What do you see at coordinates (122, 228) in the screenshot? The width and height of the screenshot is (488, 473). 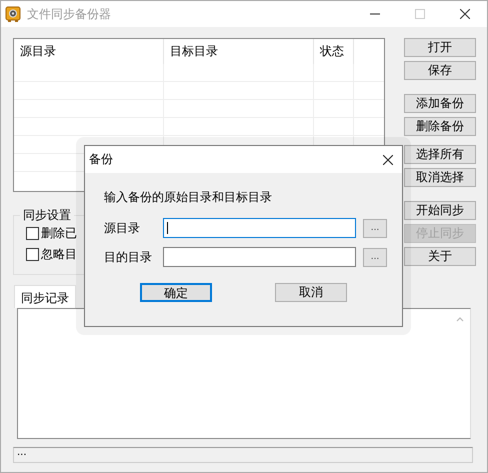 I see `field-label: 源目录` at bounding box center [122, 228].